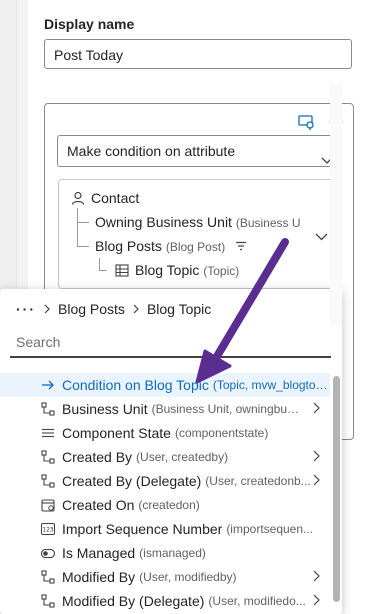 The width and height of the screenshot is (367, 614). I want to click on display-name-input: Post Today, so click(198, 54).